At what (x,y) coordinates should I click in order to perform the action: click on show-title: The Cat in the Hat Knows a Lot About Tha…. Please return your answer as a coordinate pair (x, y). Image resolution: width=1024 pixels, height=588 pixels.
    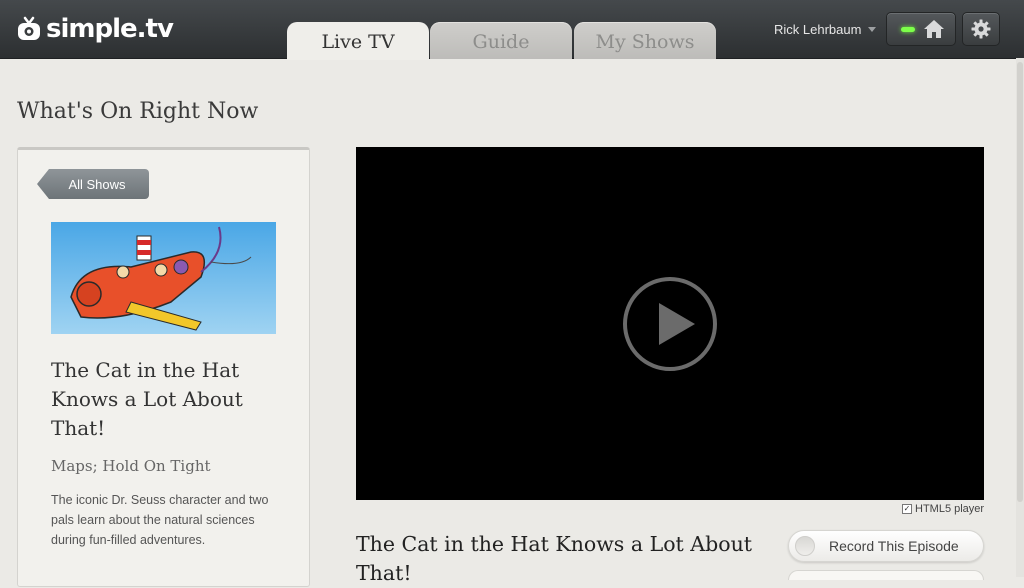
    Looking at the image, I should click on (147, 399).